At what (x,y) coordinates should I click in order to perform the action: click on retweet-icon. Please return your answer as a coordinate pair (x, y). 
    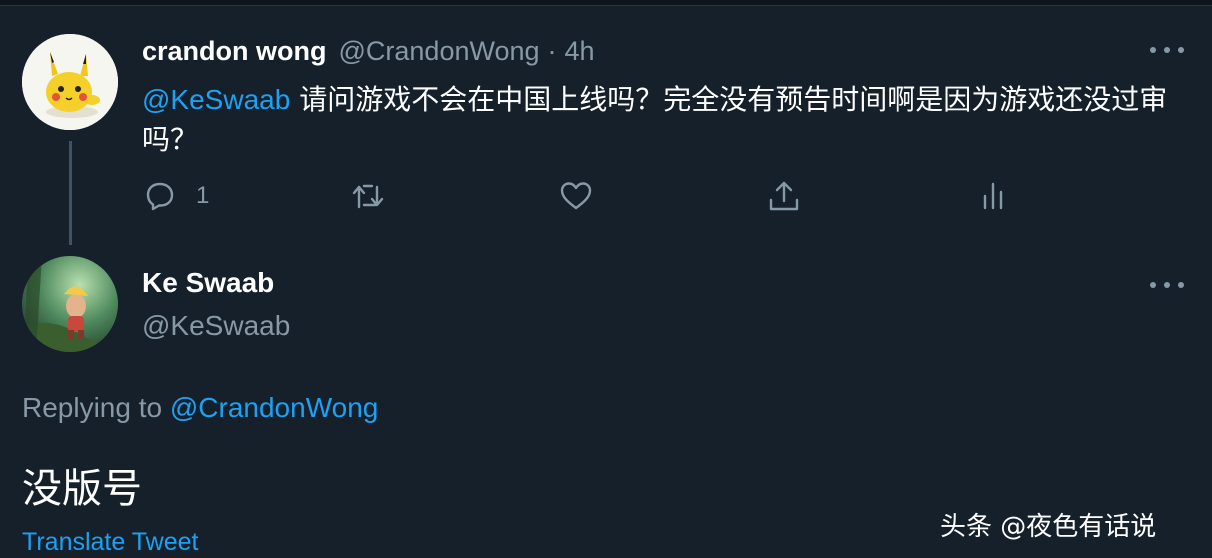
    Looking at the image, I should click on (368, 196).